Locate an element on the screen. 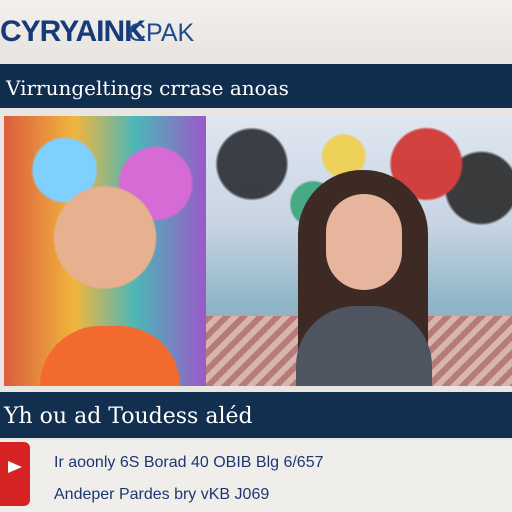  info-line-1: Ir aoonly 6S Borad 40 OBIB Blg 6/657 is located at coordinates (189, 462).